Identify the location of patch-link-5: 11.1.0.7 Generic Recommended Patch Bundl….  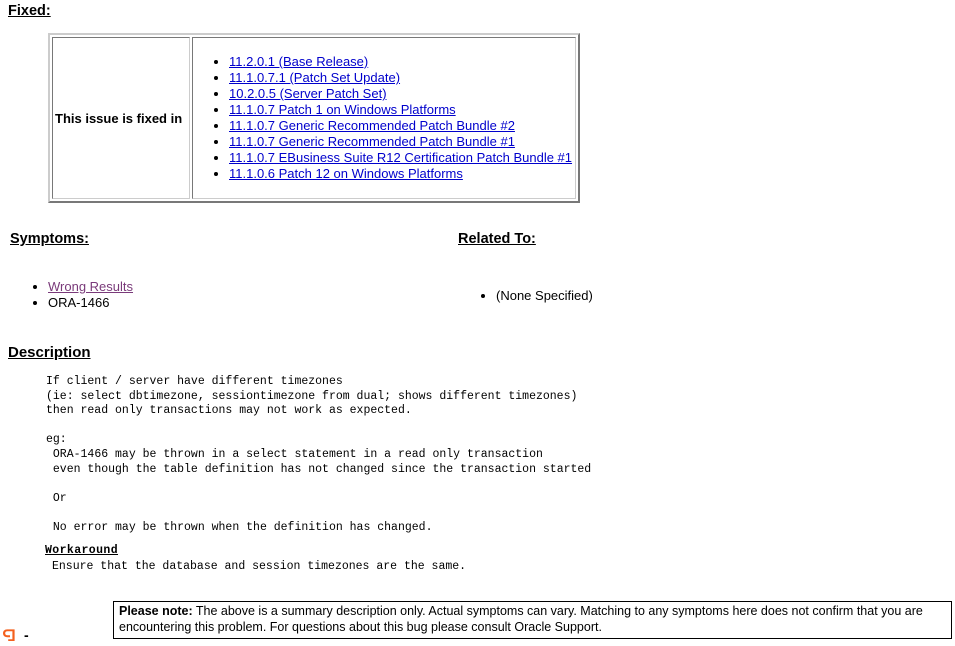
(372, 125).